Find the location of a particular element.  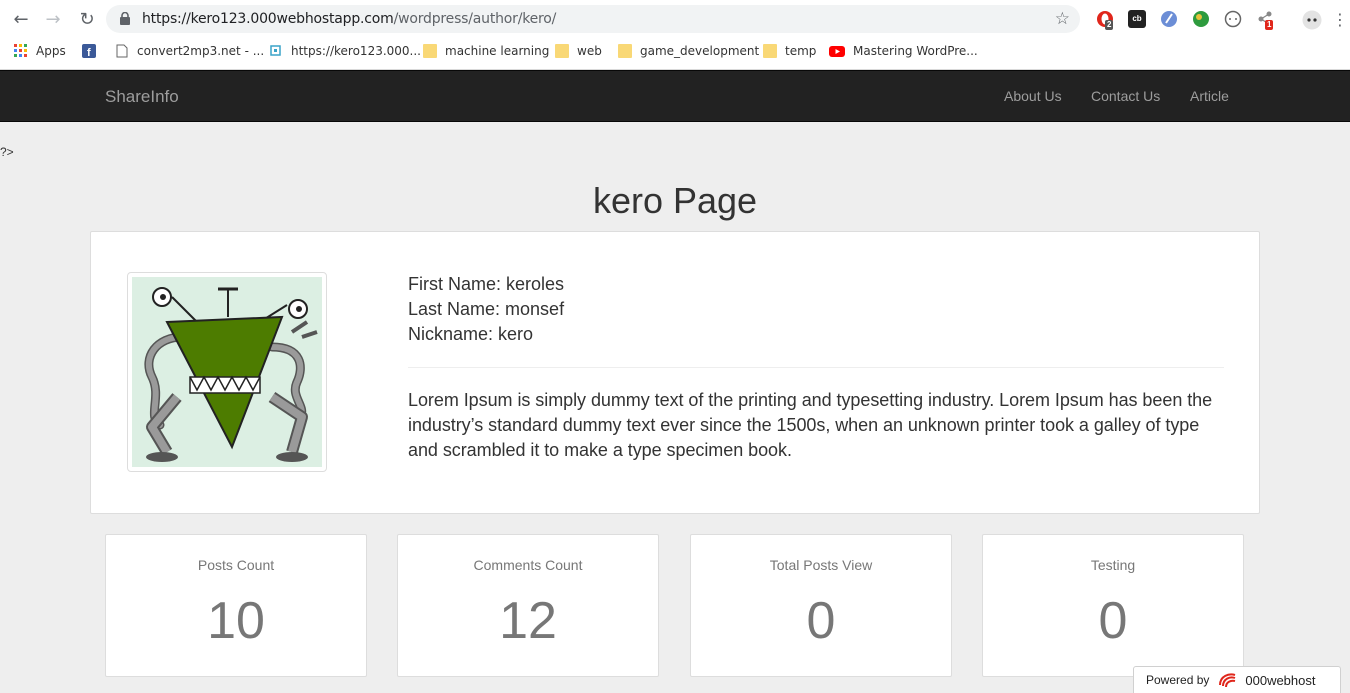

feather-extension-icon is located at coordinates (1169, 19).